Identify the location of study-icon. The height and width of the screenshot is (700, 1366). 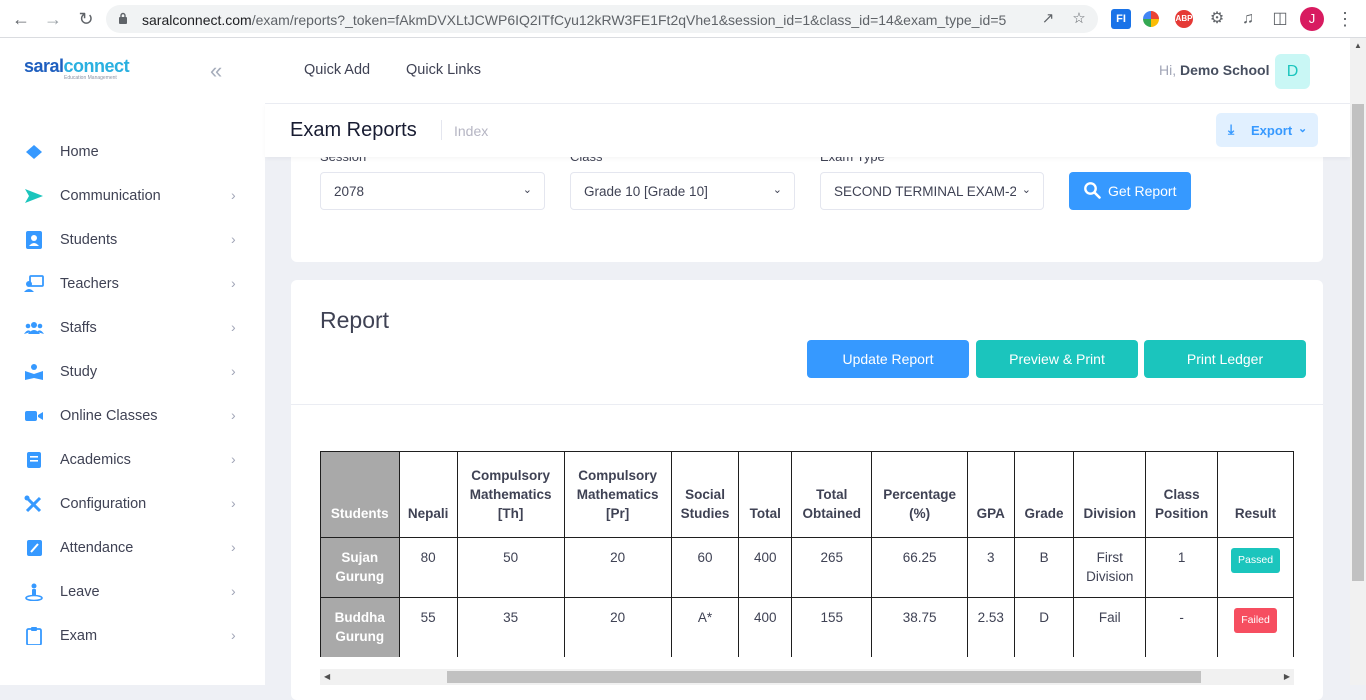
(34, 372).